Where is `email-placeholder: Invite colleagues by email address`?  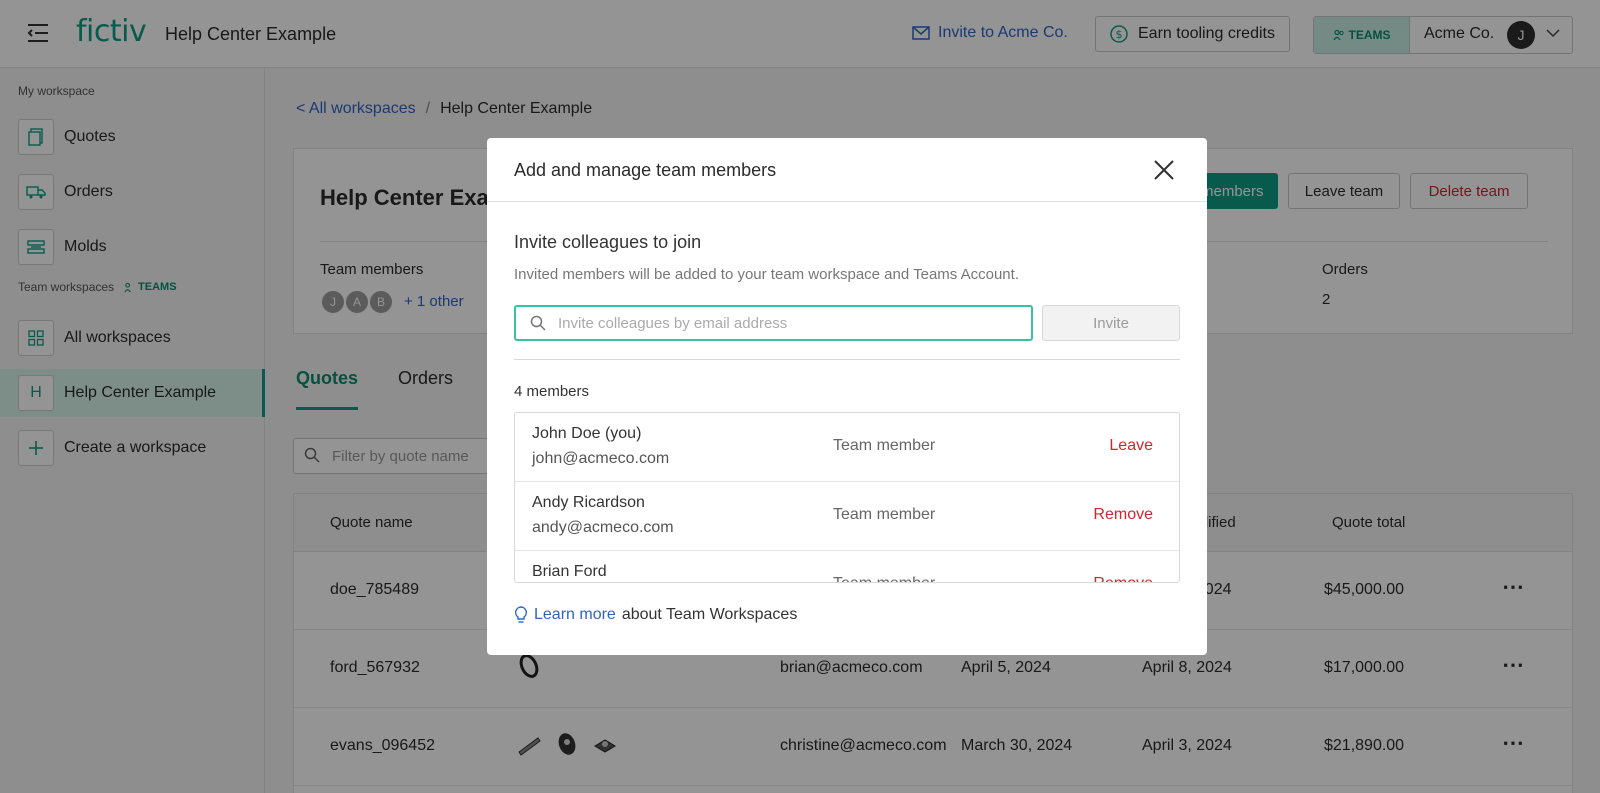
email-placeholder: Invite colleagues by email address is located at coordinates (673, 323).